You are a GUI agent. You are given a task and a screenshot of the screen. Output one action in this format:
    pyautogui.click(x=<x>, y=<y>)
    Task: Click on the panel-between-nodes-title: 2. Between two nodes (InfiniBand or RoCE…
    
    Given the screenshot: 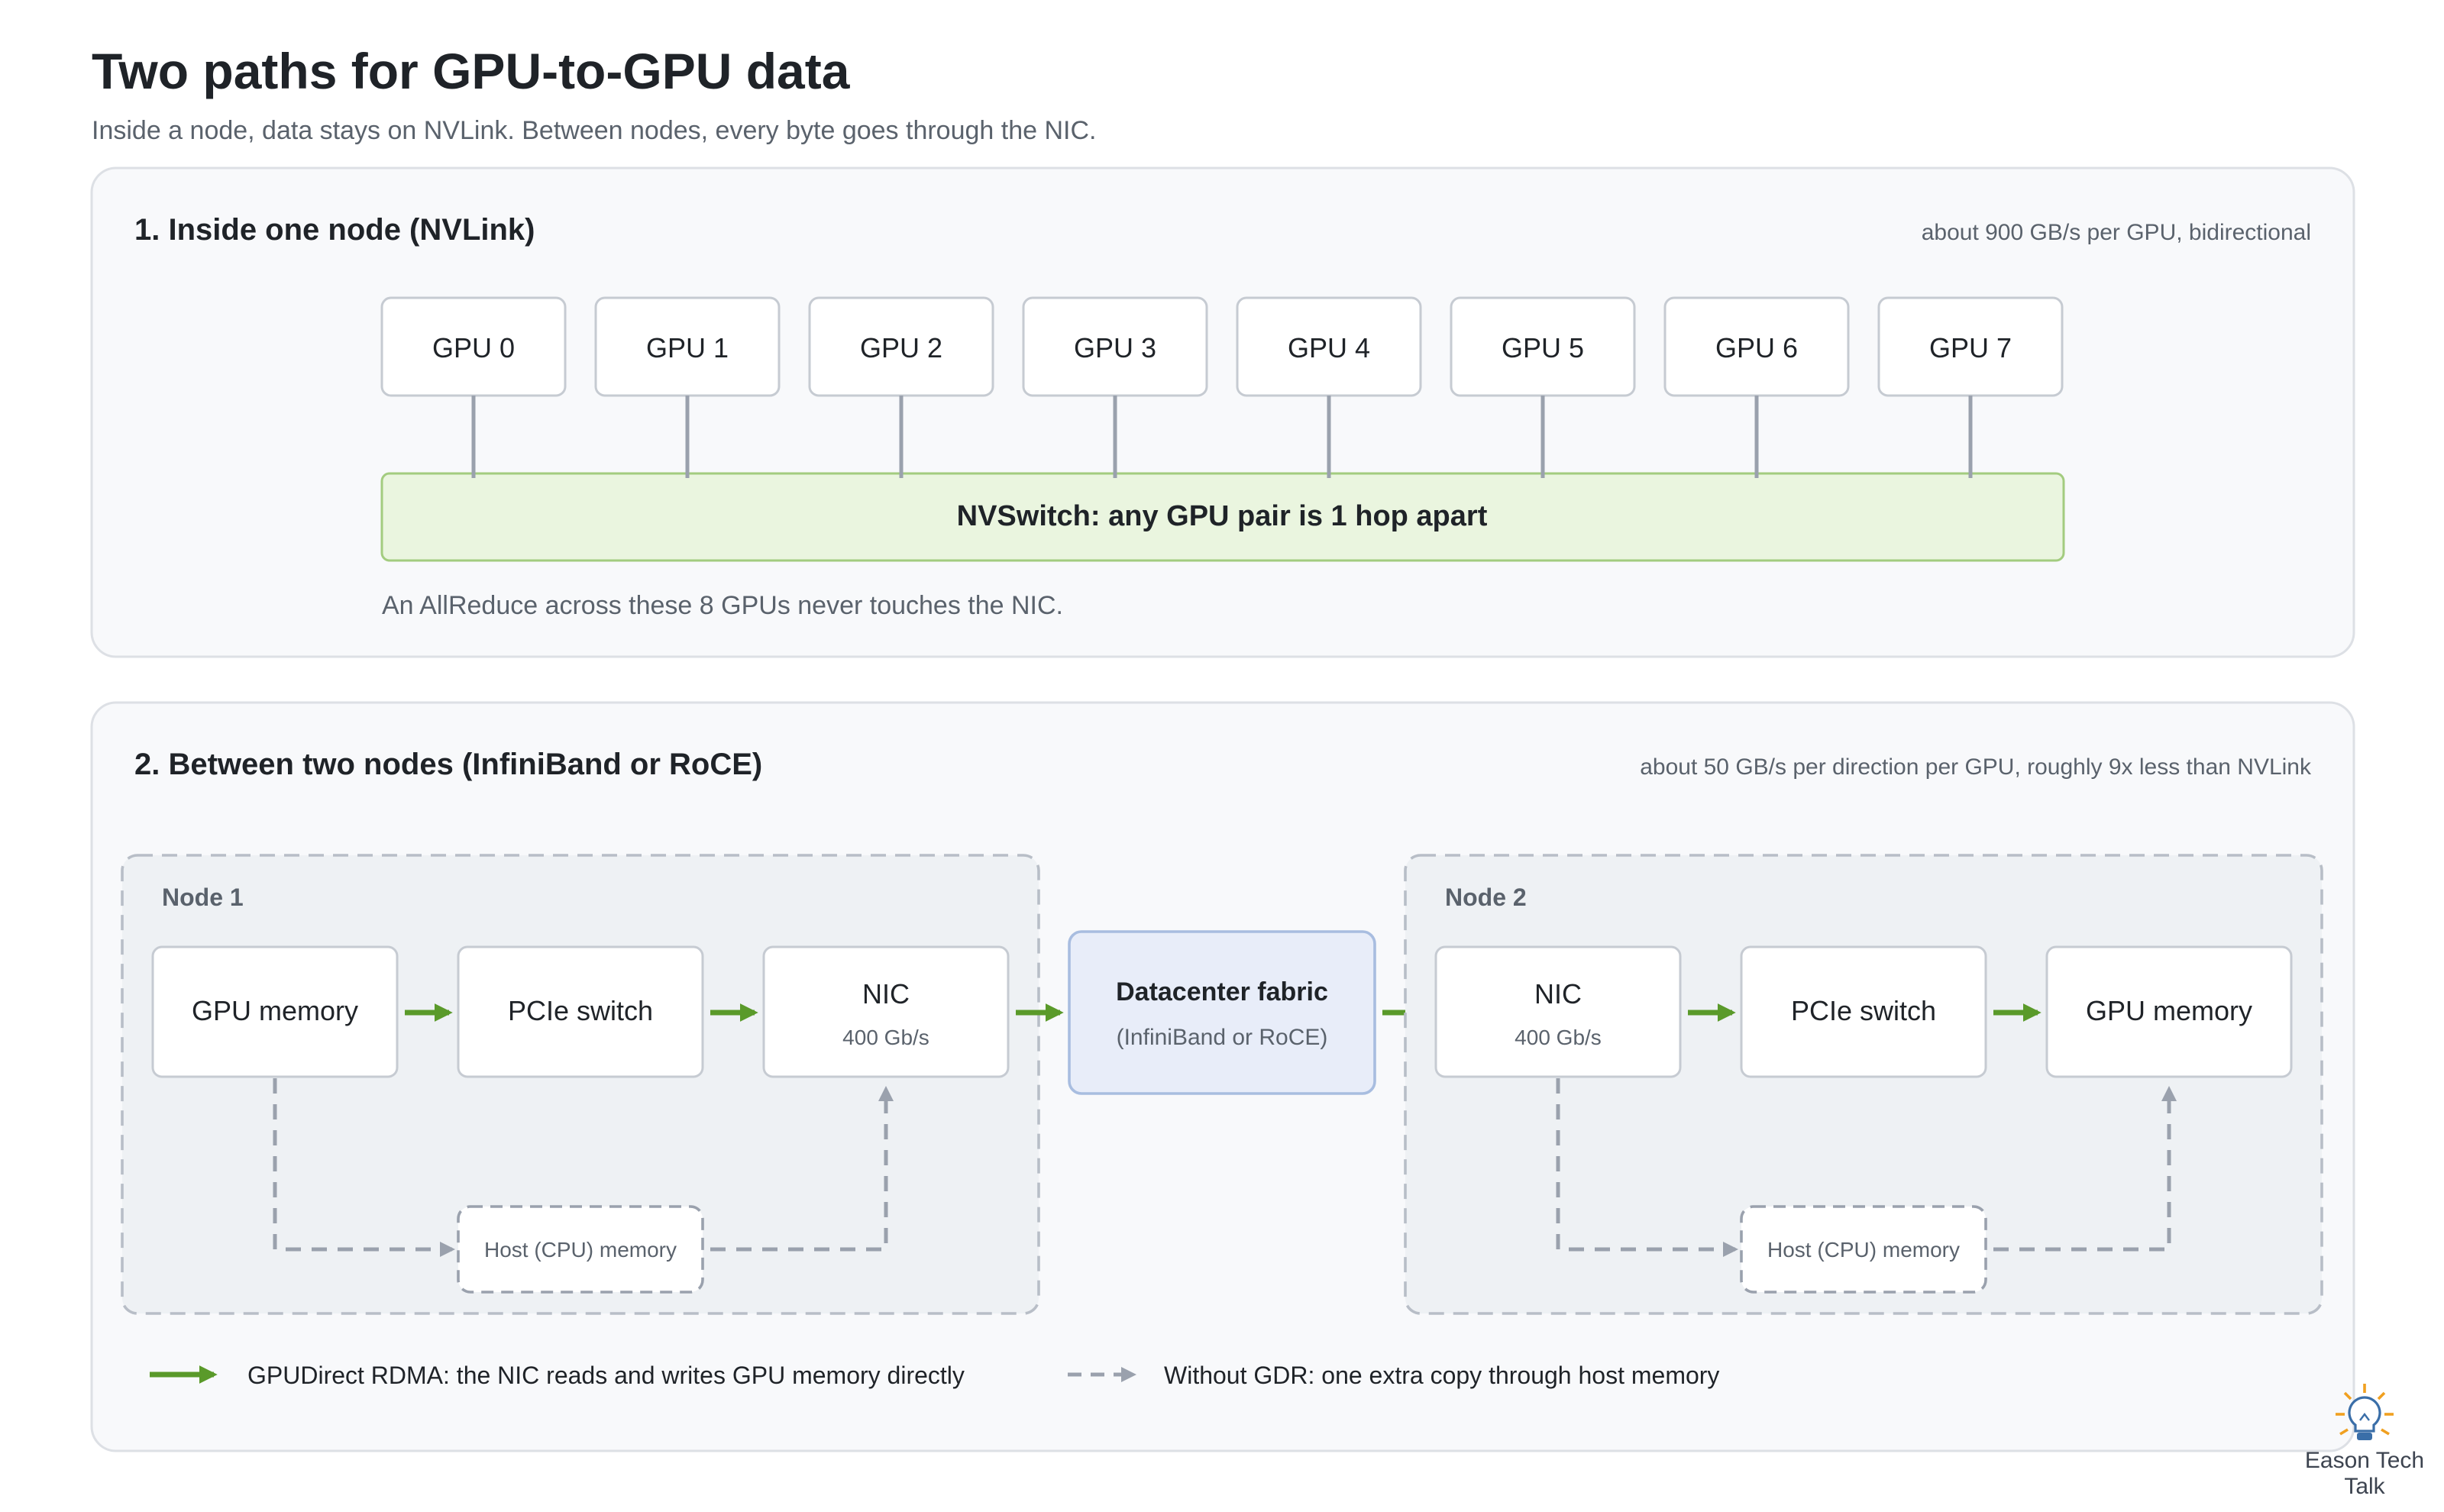 What is the action you would take?
    pyautogui.click(x=448, y=764)
    